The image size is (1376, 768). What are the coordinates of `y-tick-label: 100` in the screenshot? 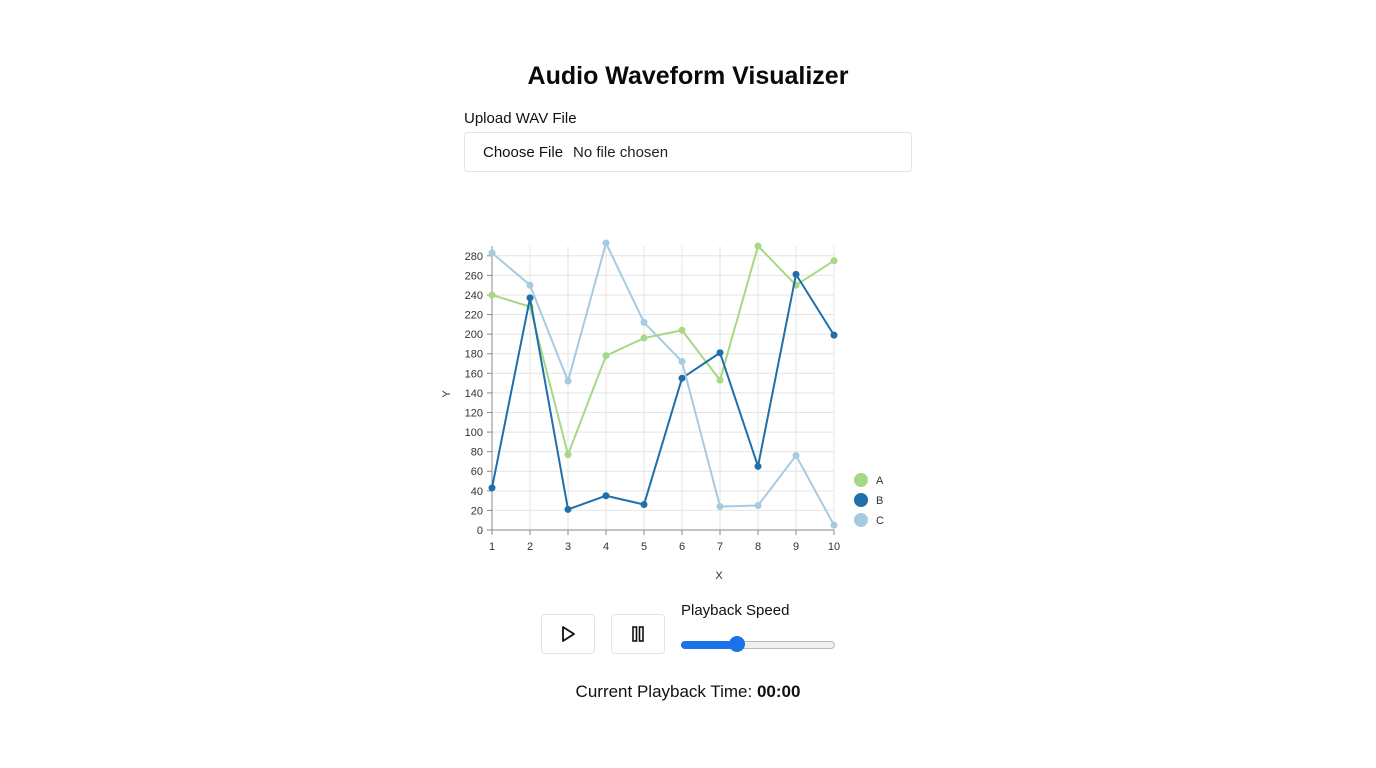 It's located at (474, 433).